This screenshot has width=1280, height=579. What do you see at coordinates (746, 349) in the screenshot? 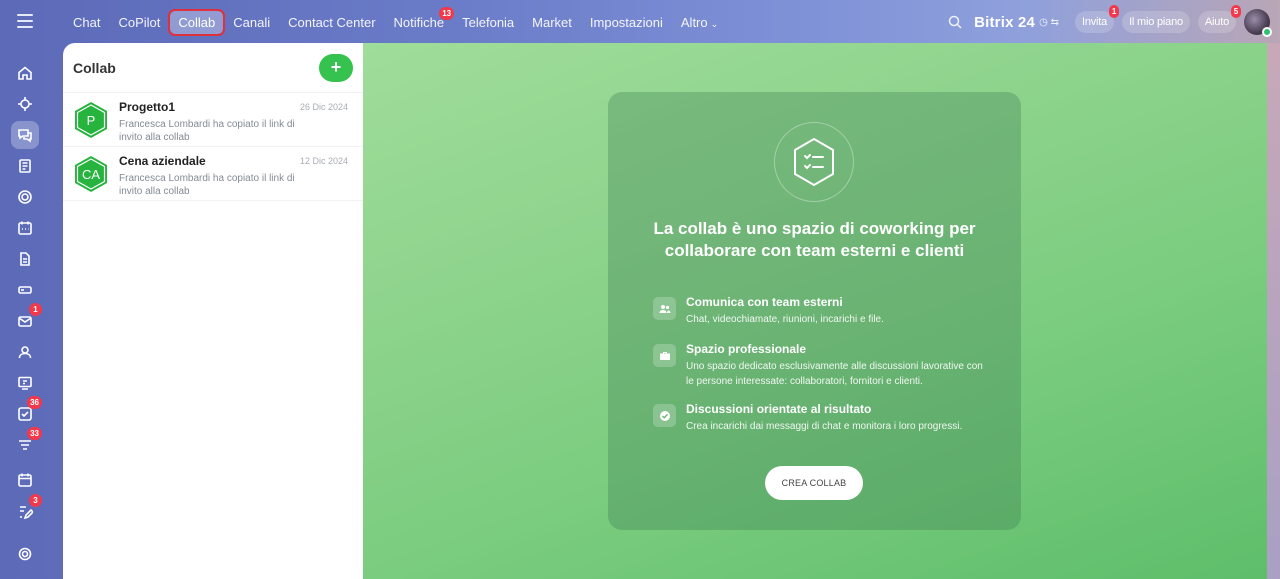
I see `feature-title: Spazio professionale` at bounding box center [746, 349].